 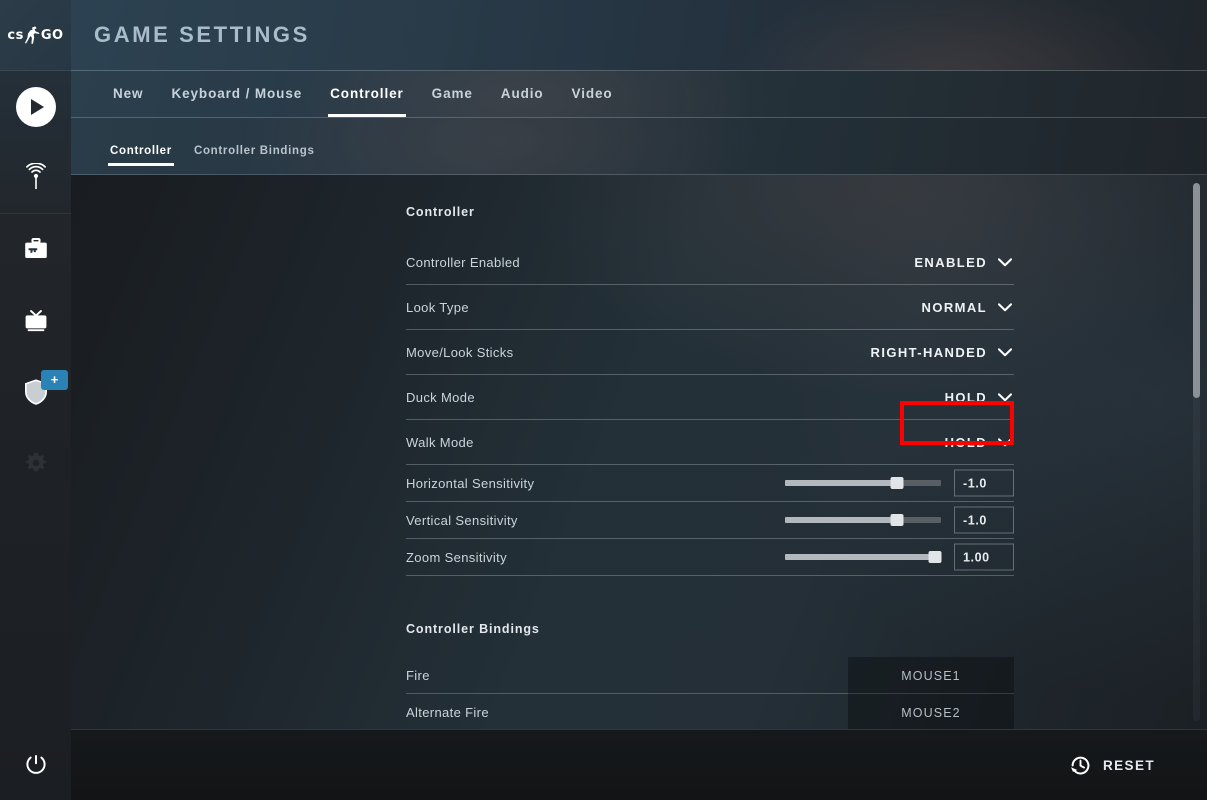 What do you see at coordinates (639, 764) in the screenshot?
I see `footer-bar: RESET` at bounding box center [639, 764].